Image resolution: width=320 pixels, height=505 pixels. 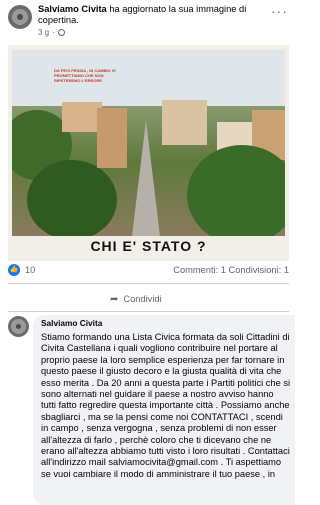 What do you see at coordinates (14, 270) in the screenshot?
I see `like-reaction-icon: 👍` at bounding box center [14, 270].